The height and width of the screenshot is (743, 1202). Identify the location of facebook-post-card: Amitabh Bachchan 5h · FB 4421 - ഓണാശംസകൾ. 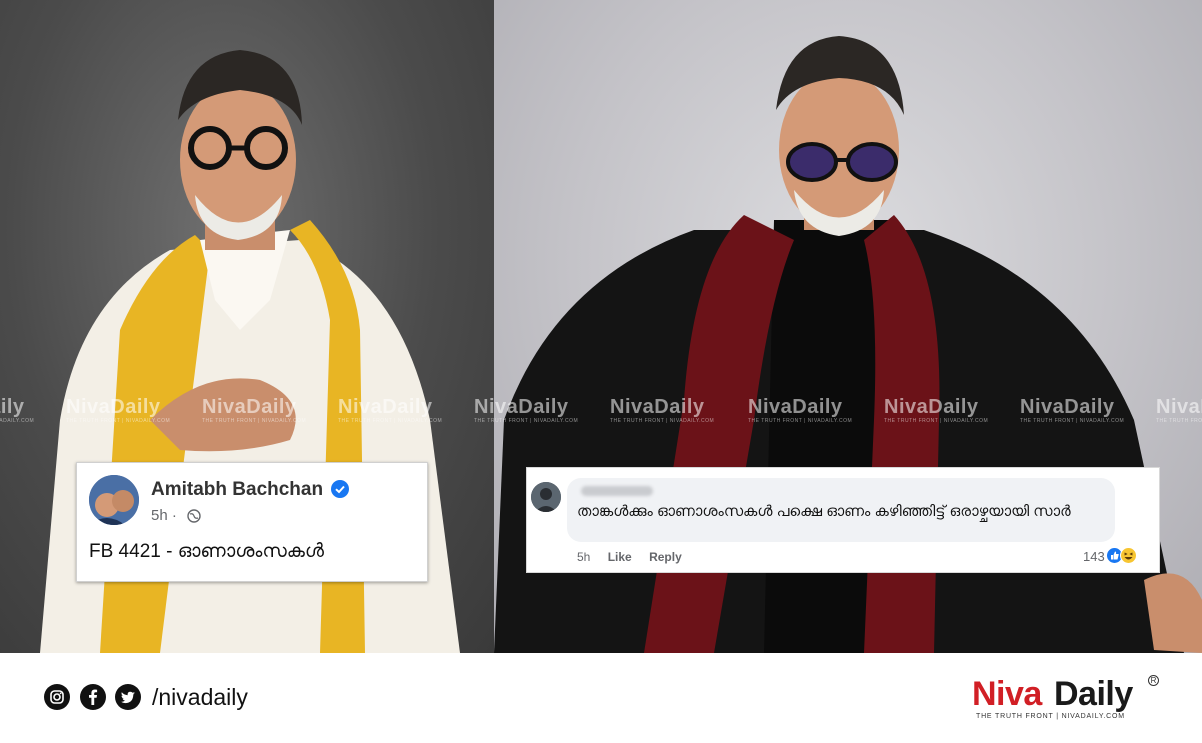
(252, 522).